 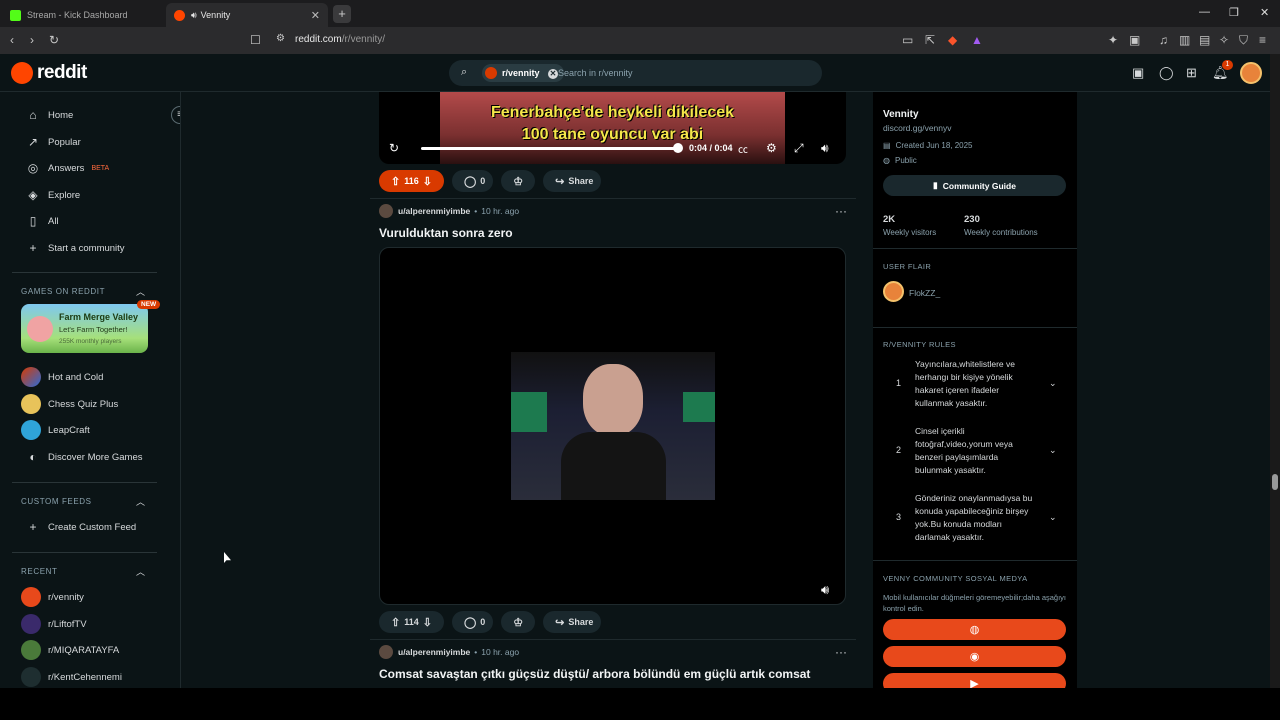 What do you see at coordinates (1184, 40) in the screenshot?
I see `sidebar-toggle-icon: ▥` at bounding box center [1184, 40].